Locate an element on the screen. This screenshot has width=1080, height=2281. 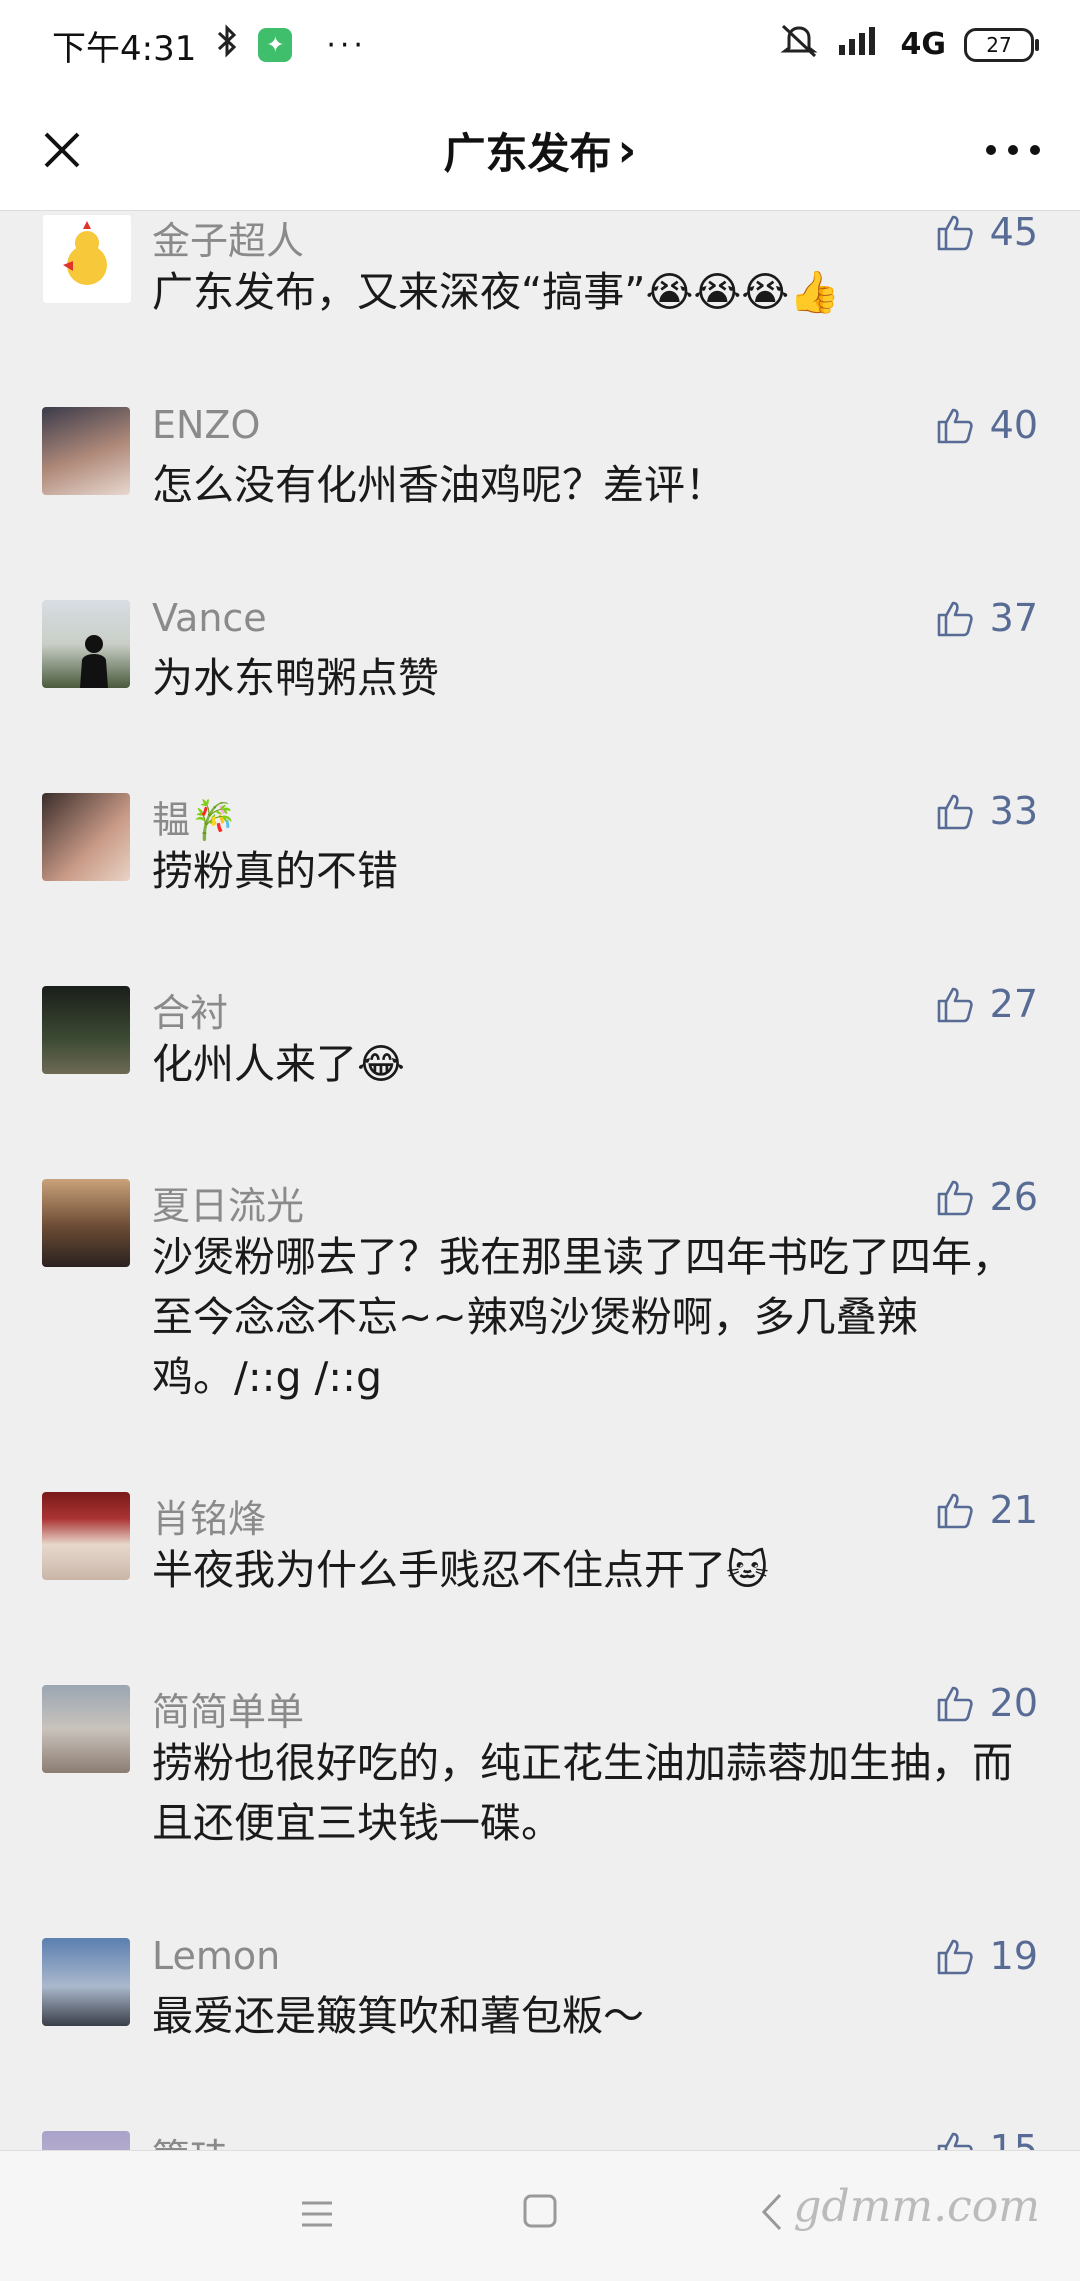
commenter-name: ENZO is located at coordinates (206, 425).